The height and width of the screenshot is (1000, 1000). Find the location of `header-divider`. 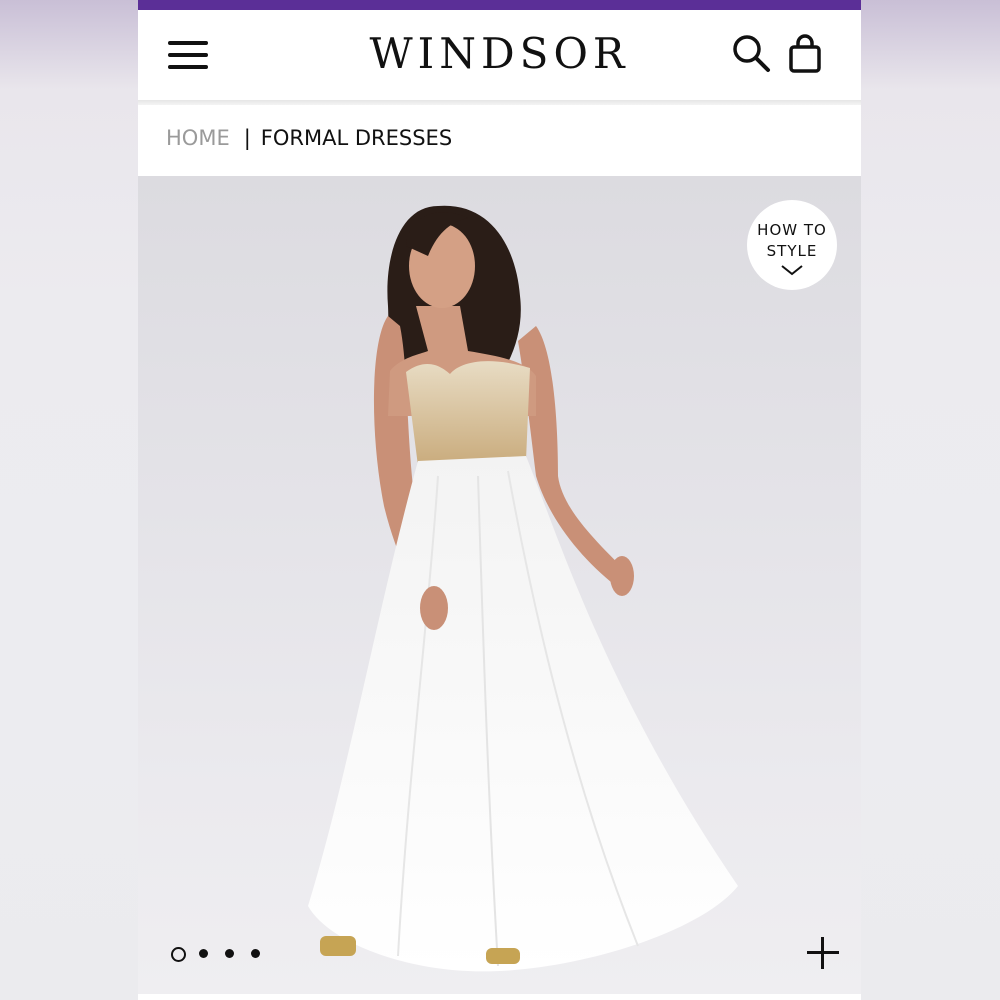

header-divider is located at coordinates (499, 102).